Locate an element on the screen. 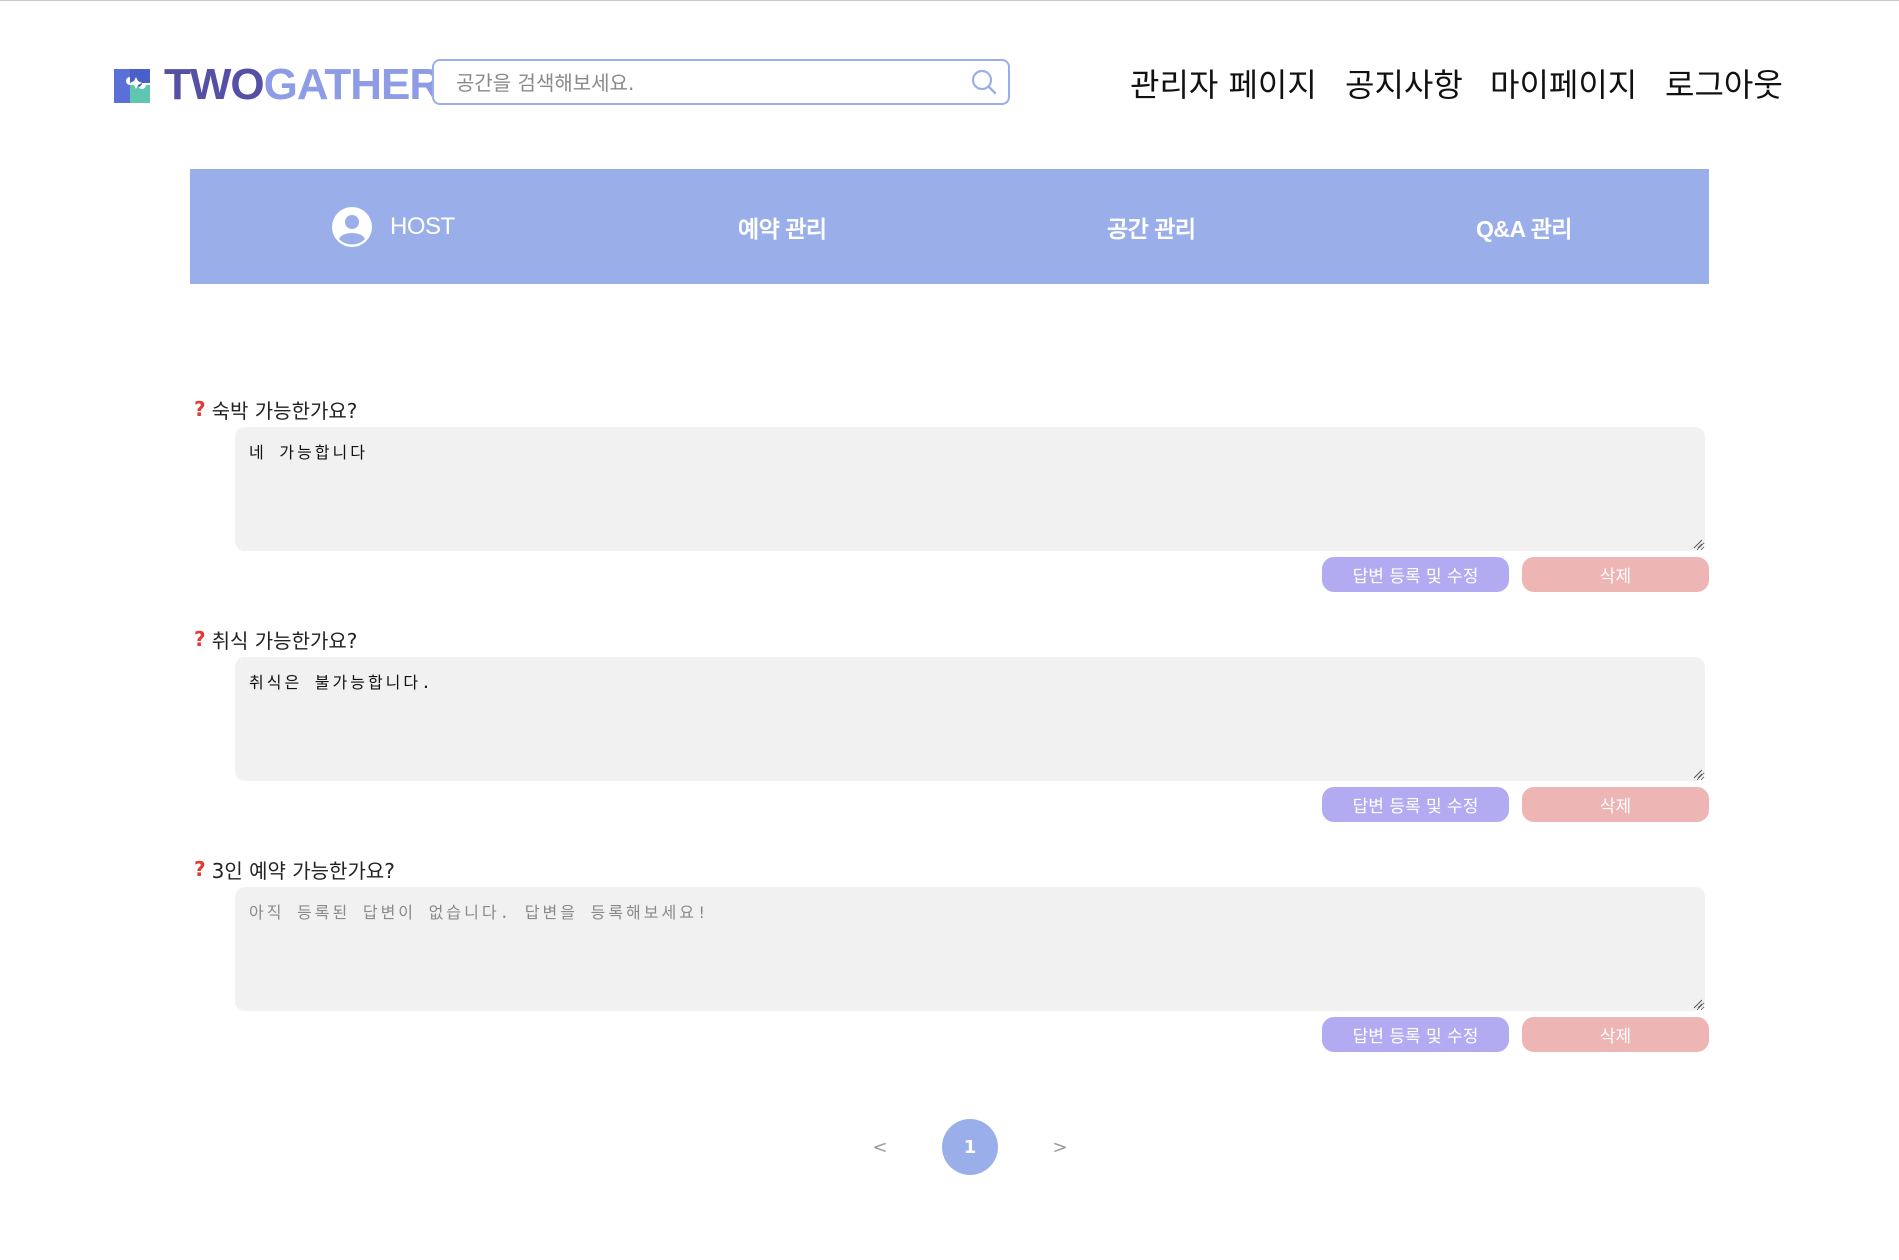 This screenshot has width=1899, height=1260. host-menu-qa: Q&A 관리 is located at coordinates (1524, 226).